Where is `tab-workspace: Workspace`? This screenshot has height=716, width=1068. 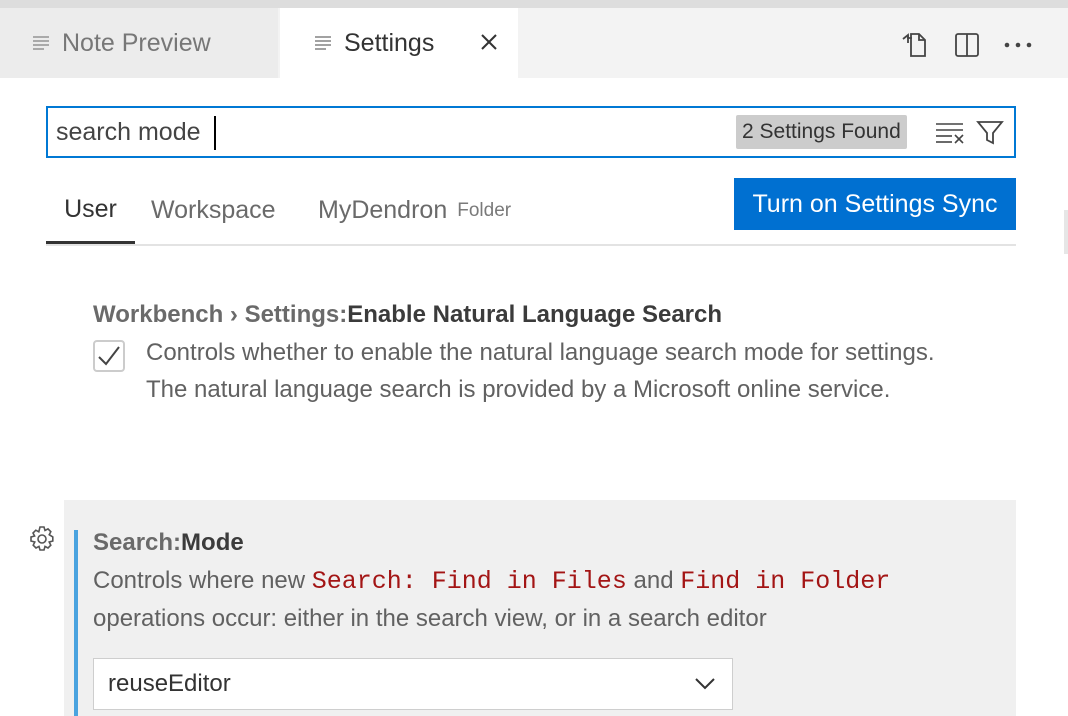 tab-workspace: Workspace is located at coordinates (213, 210).